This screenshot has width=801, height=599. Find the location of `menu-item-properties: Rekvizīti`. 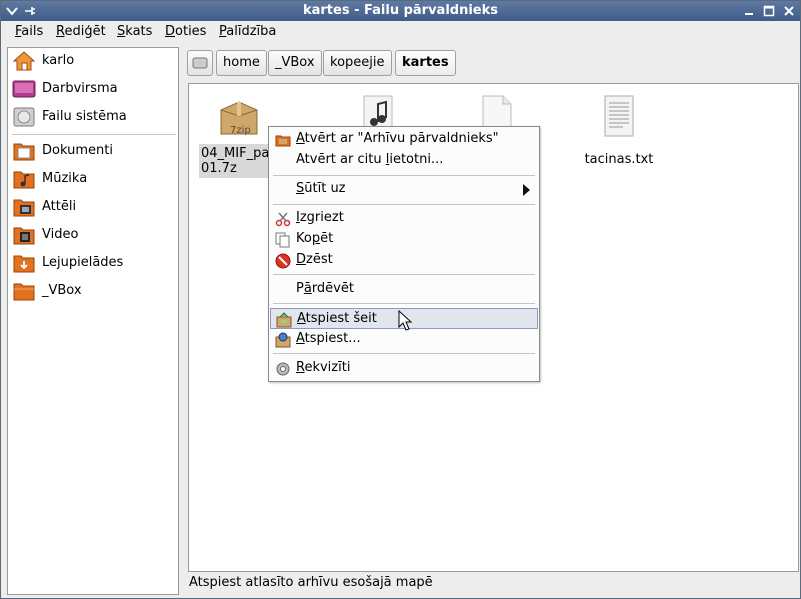

menu-item-properties: Rekvizīti is located at coordinates (404, 368).